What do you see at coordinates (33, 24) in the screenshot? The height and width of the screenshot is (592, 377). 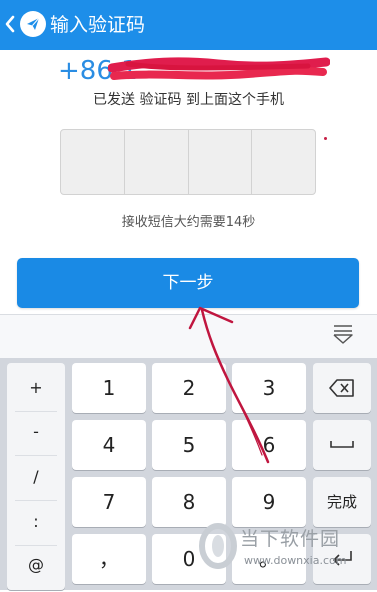 I see `paper-plane-icon` at bounding box center [33, 24].